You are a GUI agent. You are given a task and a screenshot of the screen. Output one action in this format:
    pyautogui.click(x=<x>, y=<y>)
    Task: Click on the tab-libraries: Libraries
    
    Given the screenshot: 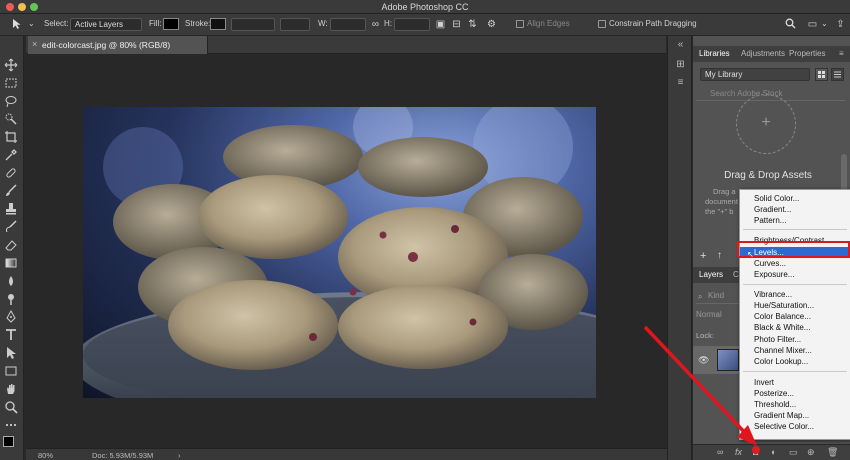 What is the action you would take?
    pyautogui.click(x=714, y=53)
    